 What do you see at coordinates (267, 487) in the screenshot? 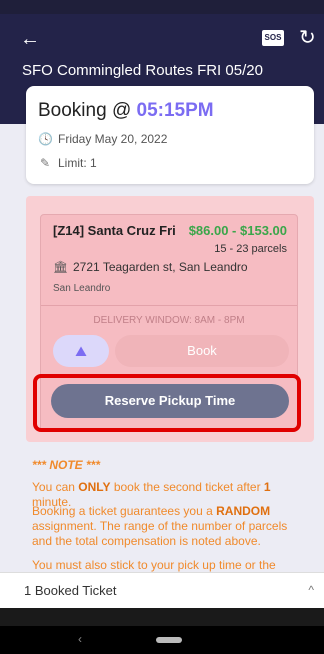
I see `note-bold: 1` at bounding box center [267, 487].